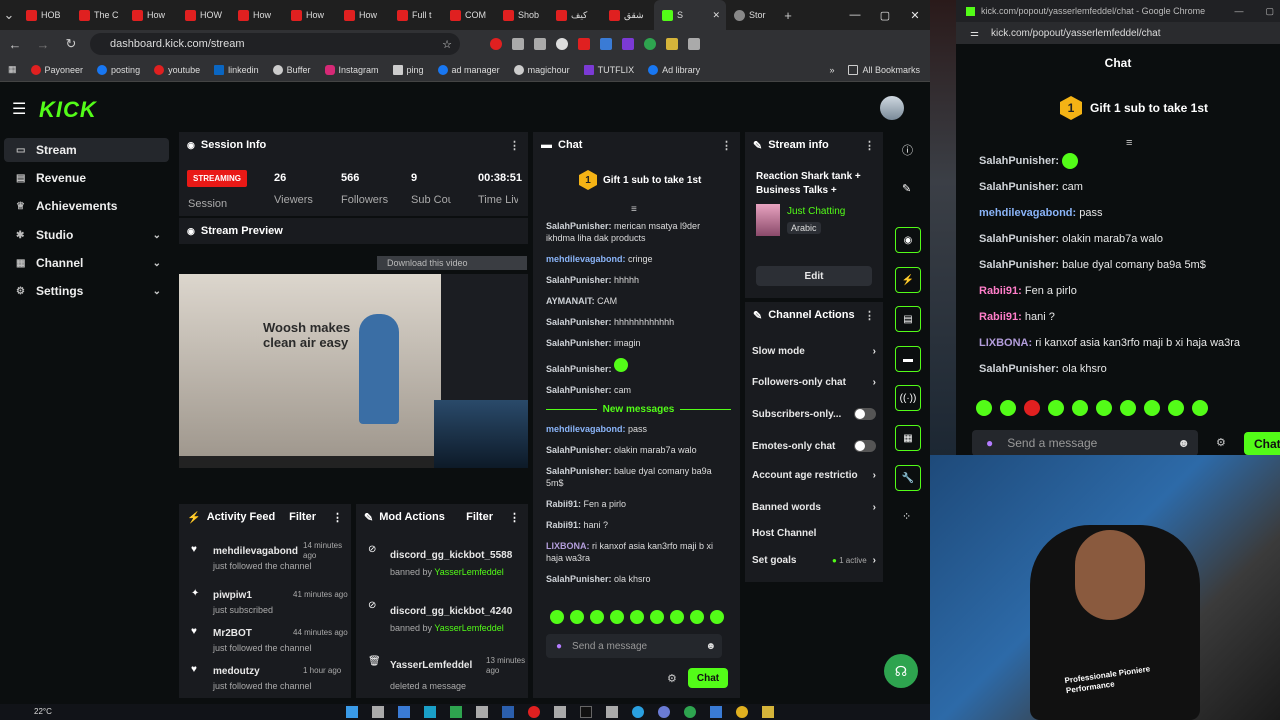 This screenshot has height=720, width=1280. What do you see at coordinates (814, 533) in the screenshot?
I see `channel-action-host-channel: Host Channel` at bounding box center [814, 533].